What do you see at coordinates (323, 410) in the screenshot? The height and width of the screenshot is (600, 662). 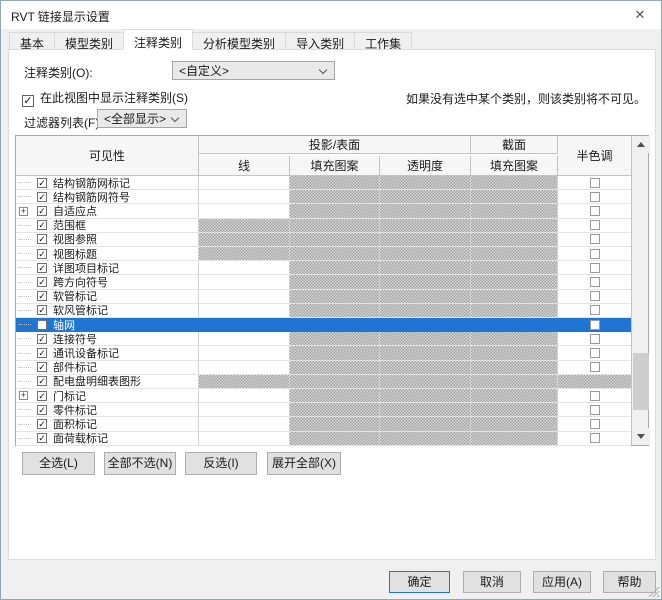 I see `table-row: ✓ 零件标记` at bounding box center [323, 410].